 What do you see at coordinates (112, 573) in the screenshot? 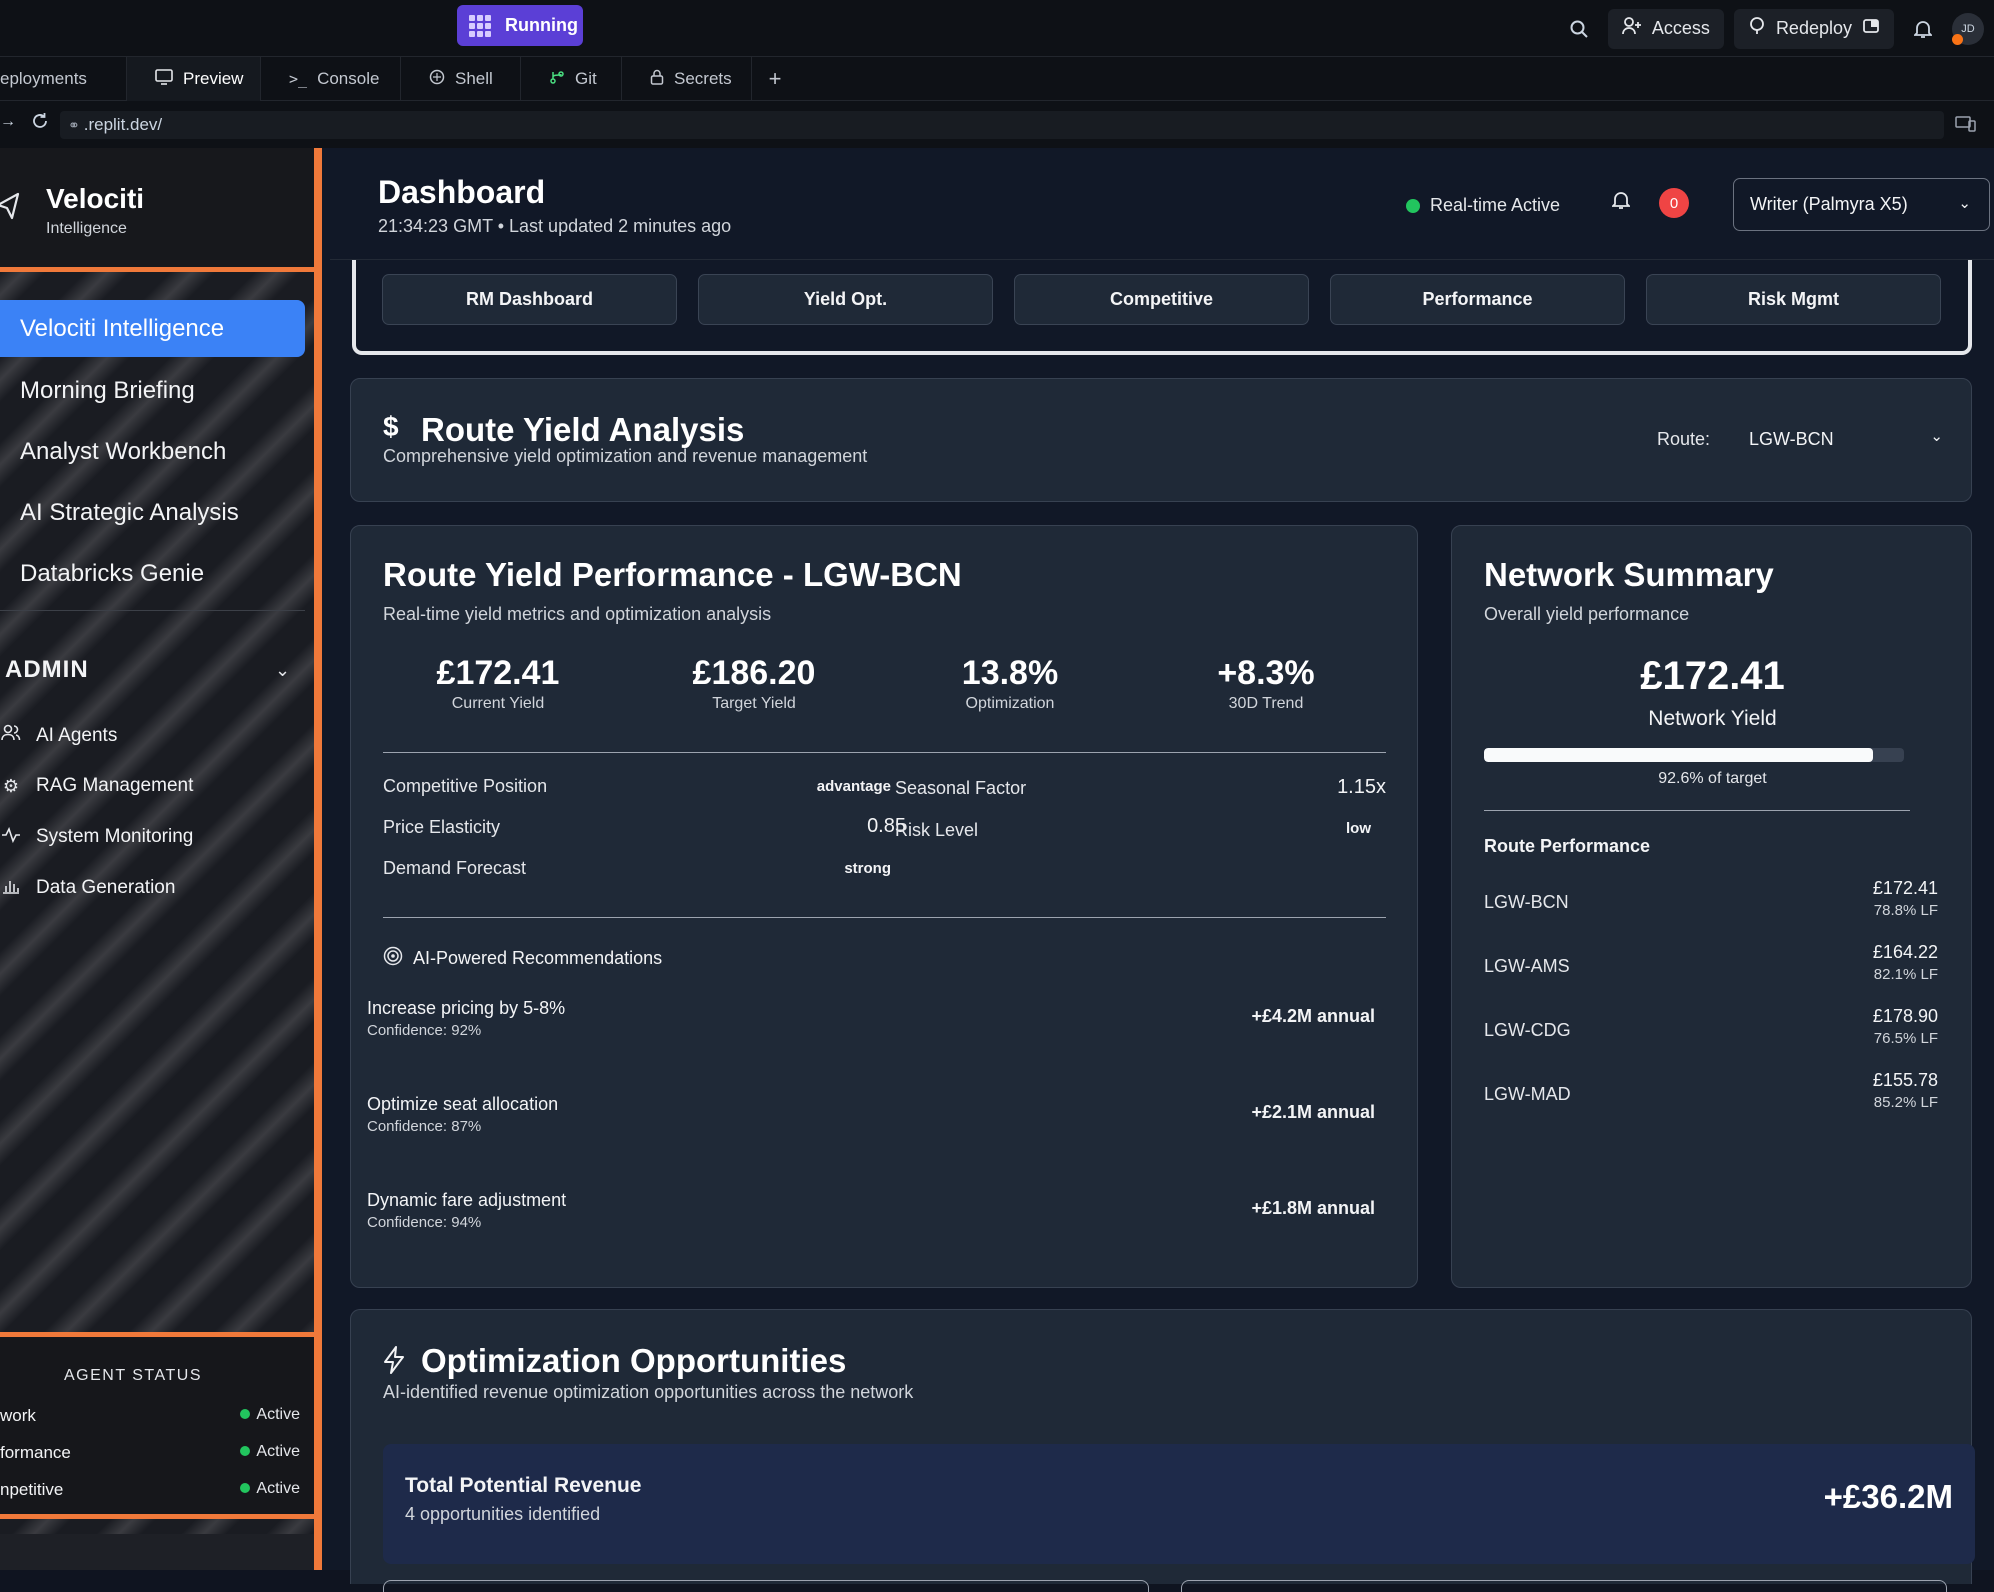
I see `nav-label: Databricks Genie` at bounding box center [112, 573].